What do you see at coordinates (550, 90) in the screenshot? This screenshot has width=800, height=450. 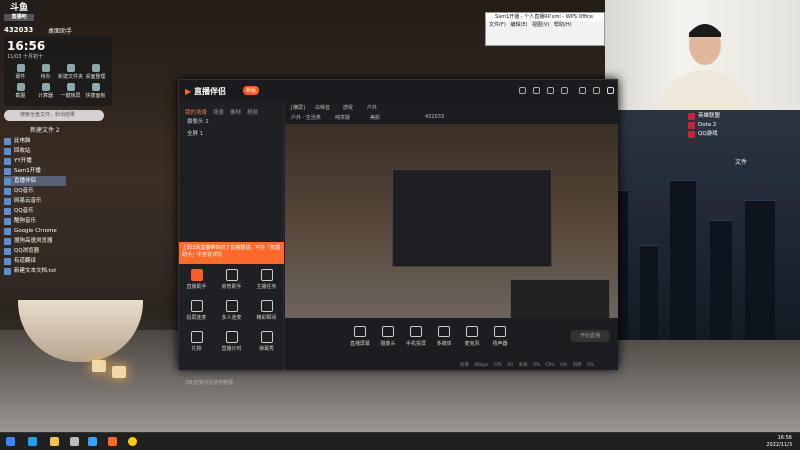 I see `skin-icon` at bounding box center [550, 90].